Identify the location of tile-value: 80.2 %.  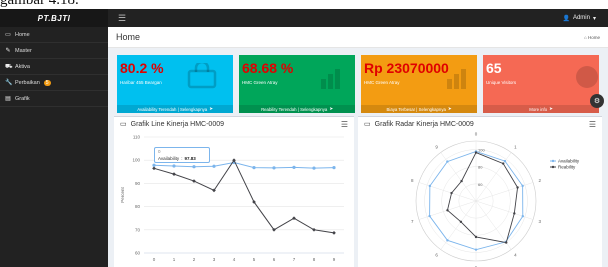
(142, 68).